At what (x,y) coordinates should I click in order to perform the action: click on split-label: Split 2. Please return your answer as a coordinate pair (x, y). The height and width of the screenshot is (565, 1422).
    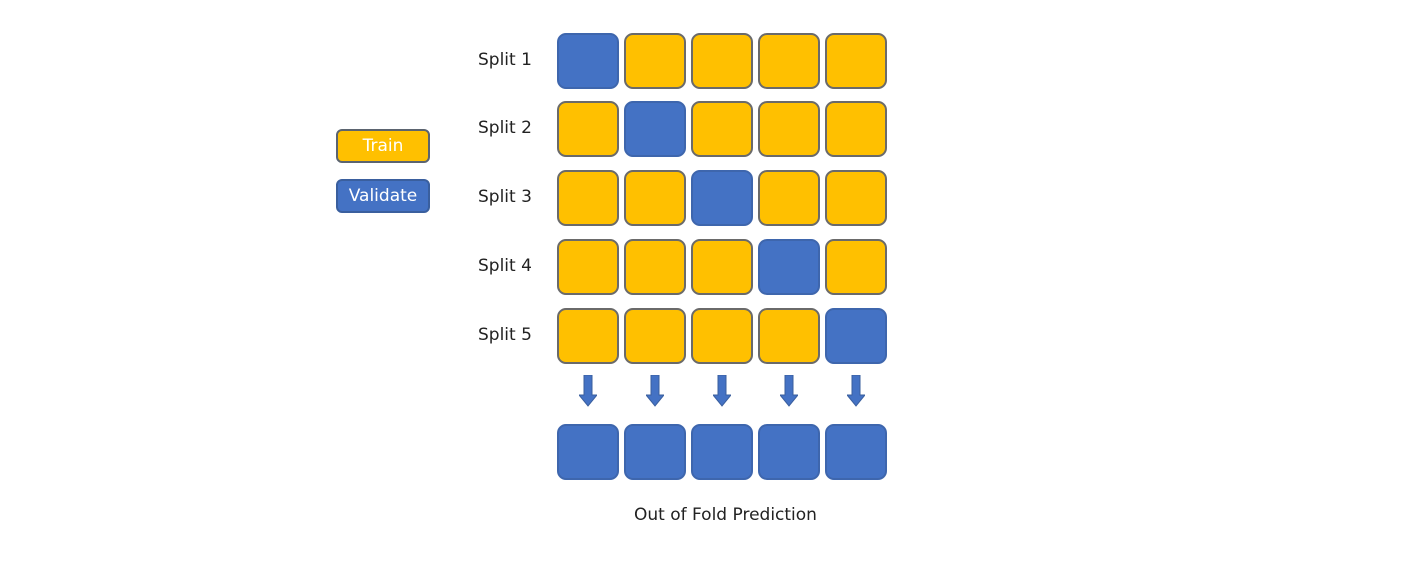
    Looking at the image, I should click on (505, 128).